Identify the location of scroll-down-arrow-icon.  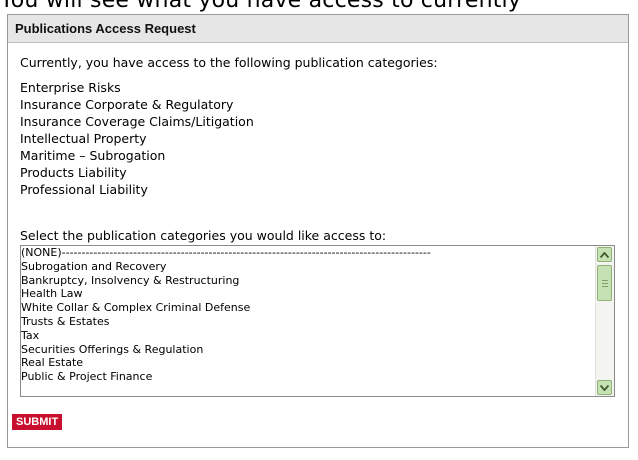
(604, 387).